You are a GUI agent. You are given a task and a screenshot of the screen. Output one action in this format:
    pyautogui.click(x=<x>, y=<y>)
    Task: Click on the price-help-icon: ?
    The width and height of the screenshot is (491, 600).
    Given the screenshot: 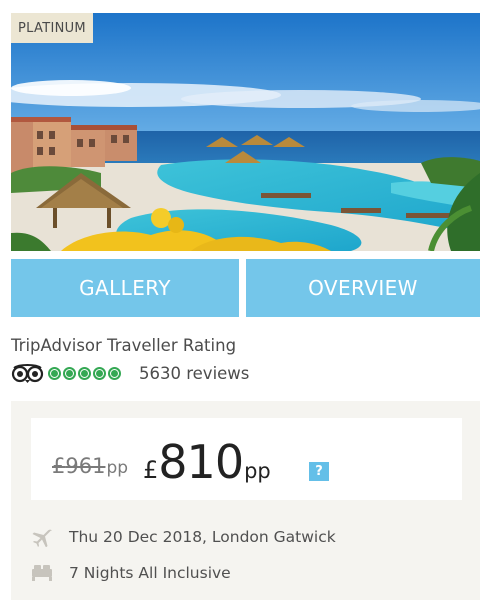 What is the action you would take?
    pyautogui.click(x=319, y=471)
    